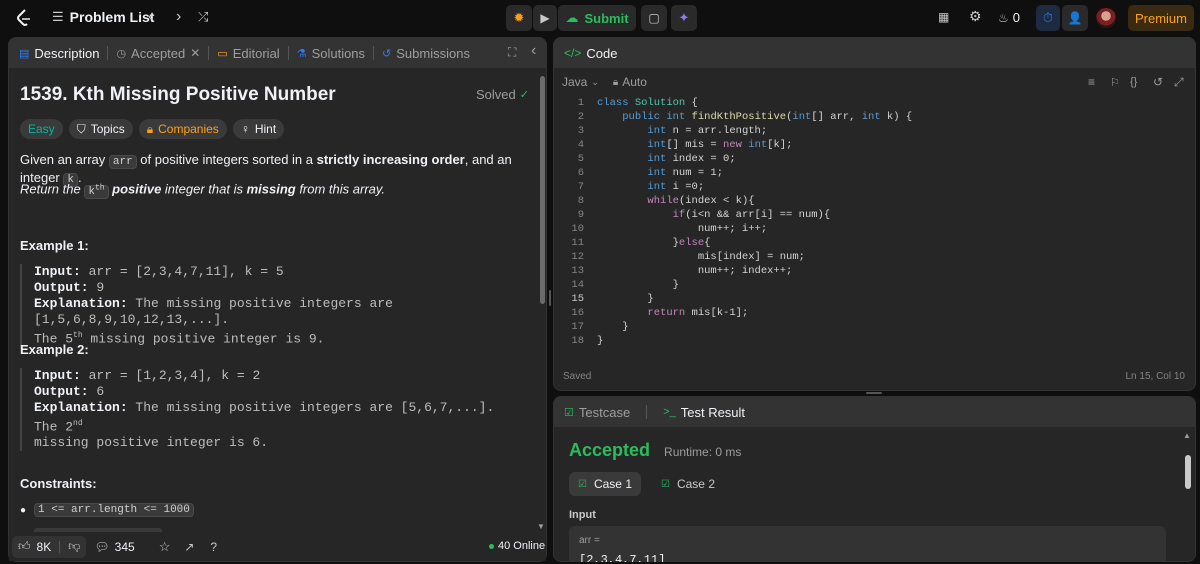 This screenshot has height=564, width=1200. Describe the element at coordinates (533, 51) in the screenshot. I see `collapse-icon: ‹` at that location.